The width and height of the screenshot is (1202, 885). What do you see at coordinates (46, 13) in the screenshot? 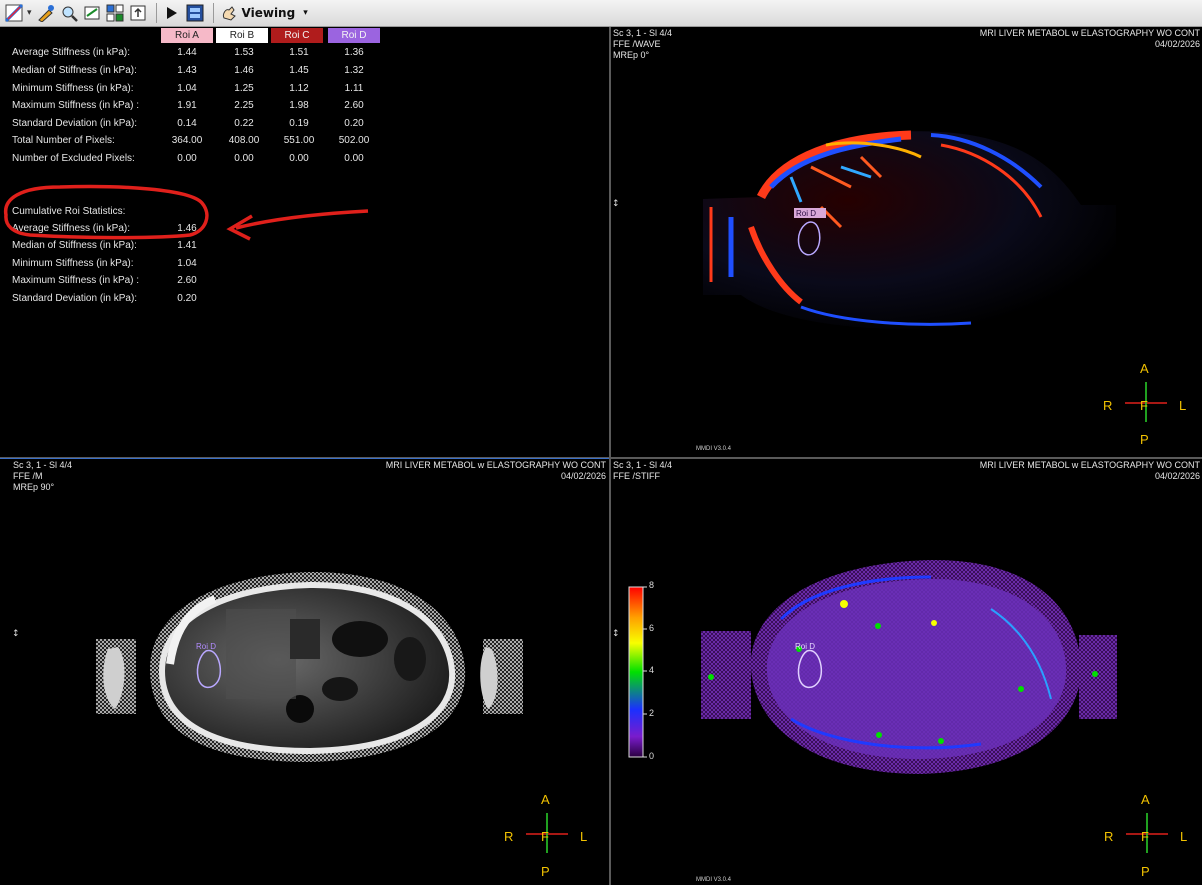
I see `annotate-icon` at bounding box center [46, 13].